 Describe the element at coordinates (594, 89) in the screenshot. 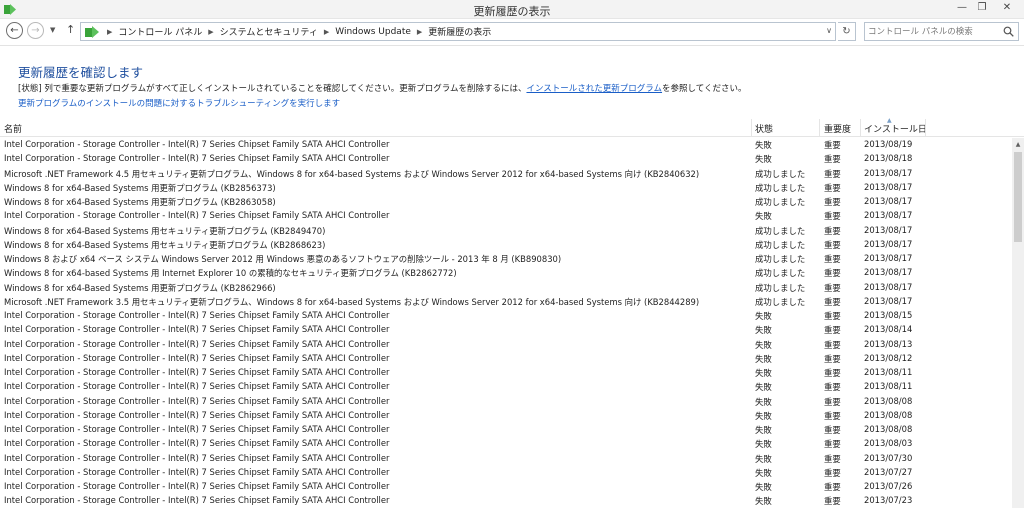

I see `installed-updates-link: インストールされた更新プログラム` at that location.